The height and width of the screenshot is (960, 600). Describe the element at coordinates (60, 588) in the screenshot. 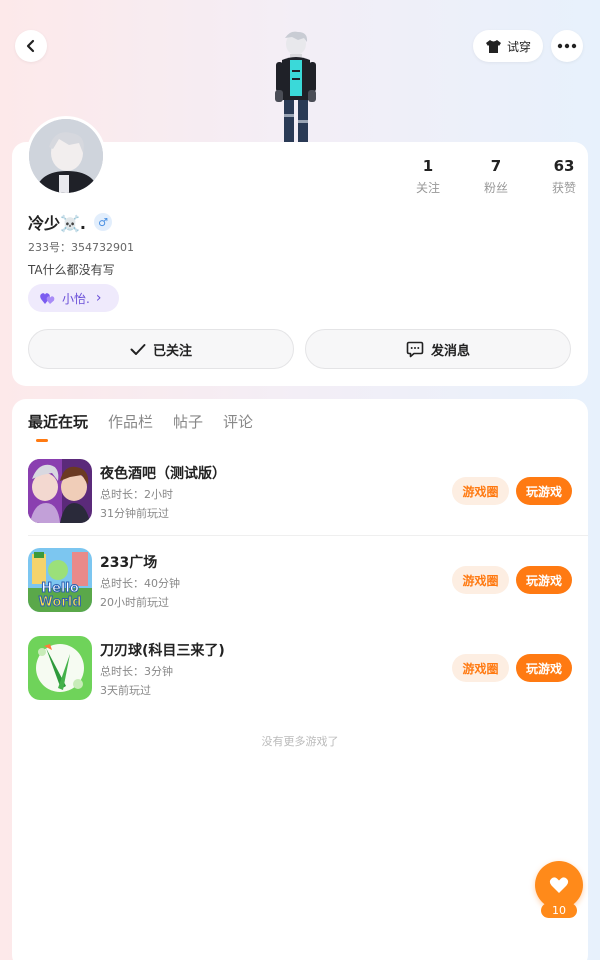

I see `game-icon-text: Hello` at that location.